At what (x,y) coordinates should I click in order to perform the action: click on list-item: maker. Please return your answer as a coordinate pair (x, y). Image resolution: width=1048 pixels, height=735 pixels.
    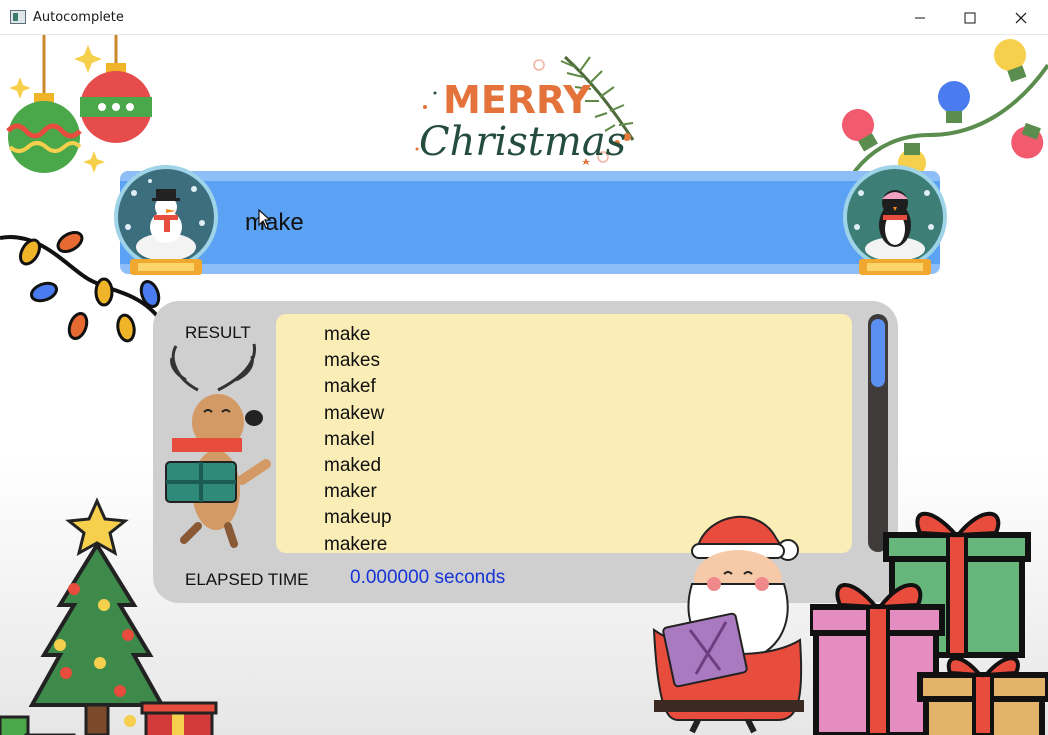
    Looking at the image, I should click on (358, 493).